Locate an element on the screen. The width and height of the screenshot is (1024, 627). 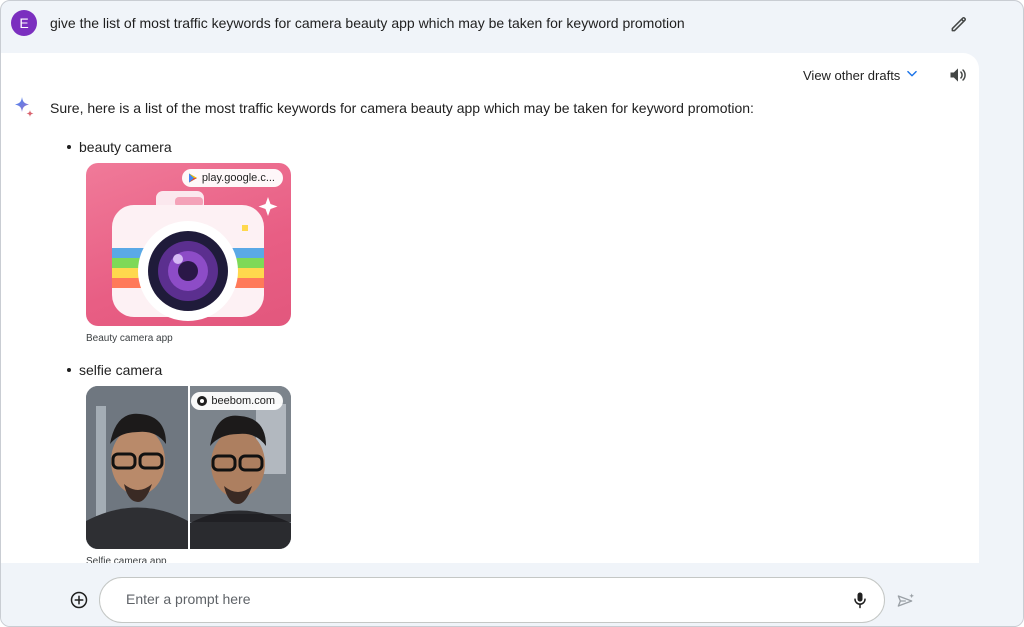
keyword-label: selfie camera is located at coordinates (121, 370).